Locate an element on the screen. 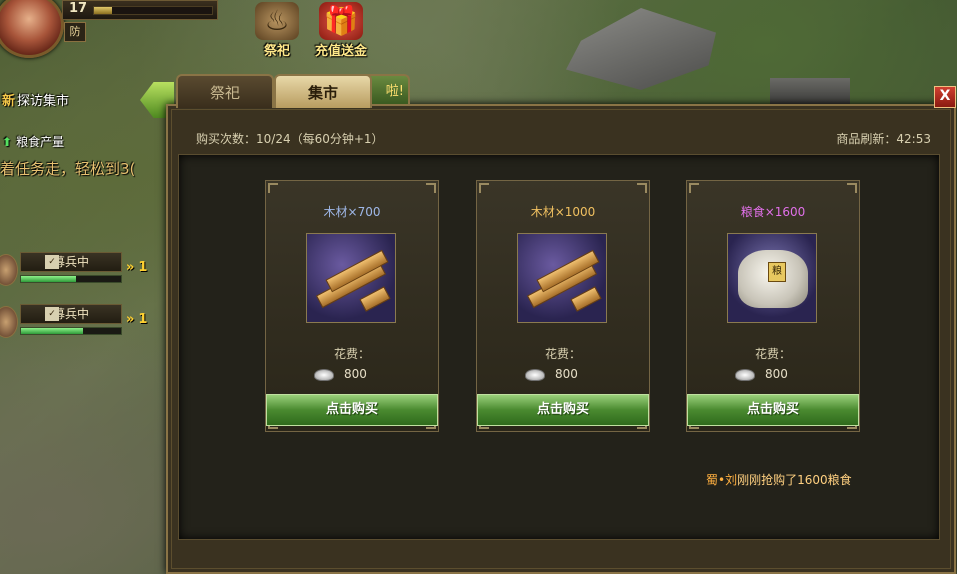  gift-box-icon: 🎁 is located at coordinates (341, 21).